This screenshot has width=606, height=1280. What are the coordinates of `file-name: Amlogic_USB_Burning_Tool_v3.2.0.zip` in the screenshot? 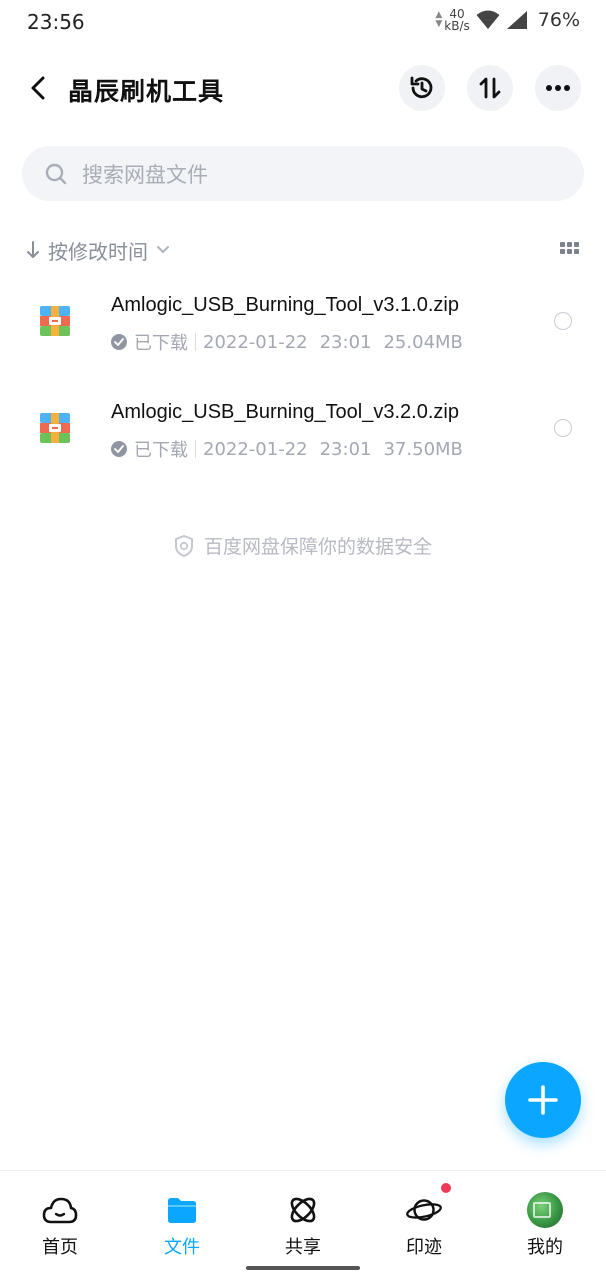 It's located at (285, 412).